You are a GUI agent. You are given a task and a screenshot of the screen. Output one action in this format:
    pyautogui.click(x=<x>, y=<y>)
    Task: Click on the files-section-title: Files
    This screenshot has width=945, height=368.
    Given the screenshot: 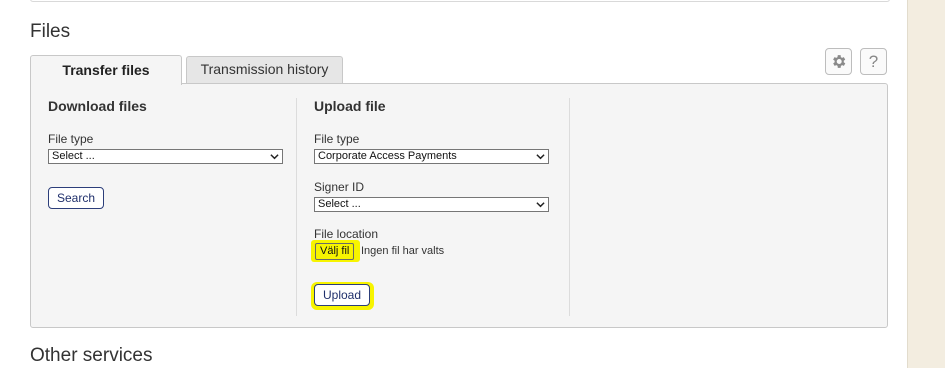 What is the action you would take?
    pyautogui.click(x=50, y=31)
    